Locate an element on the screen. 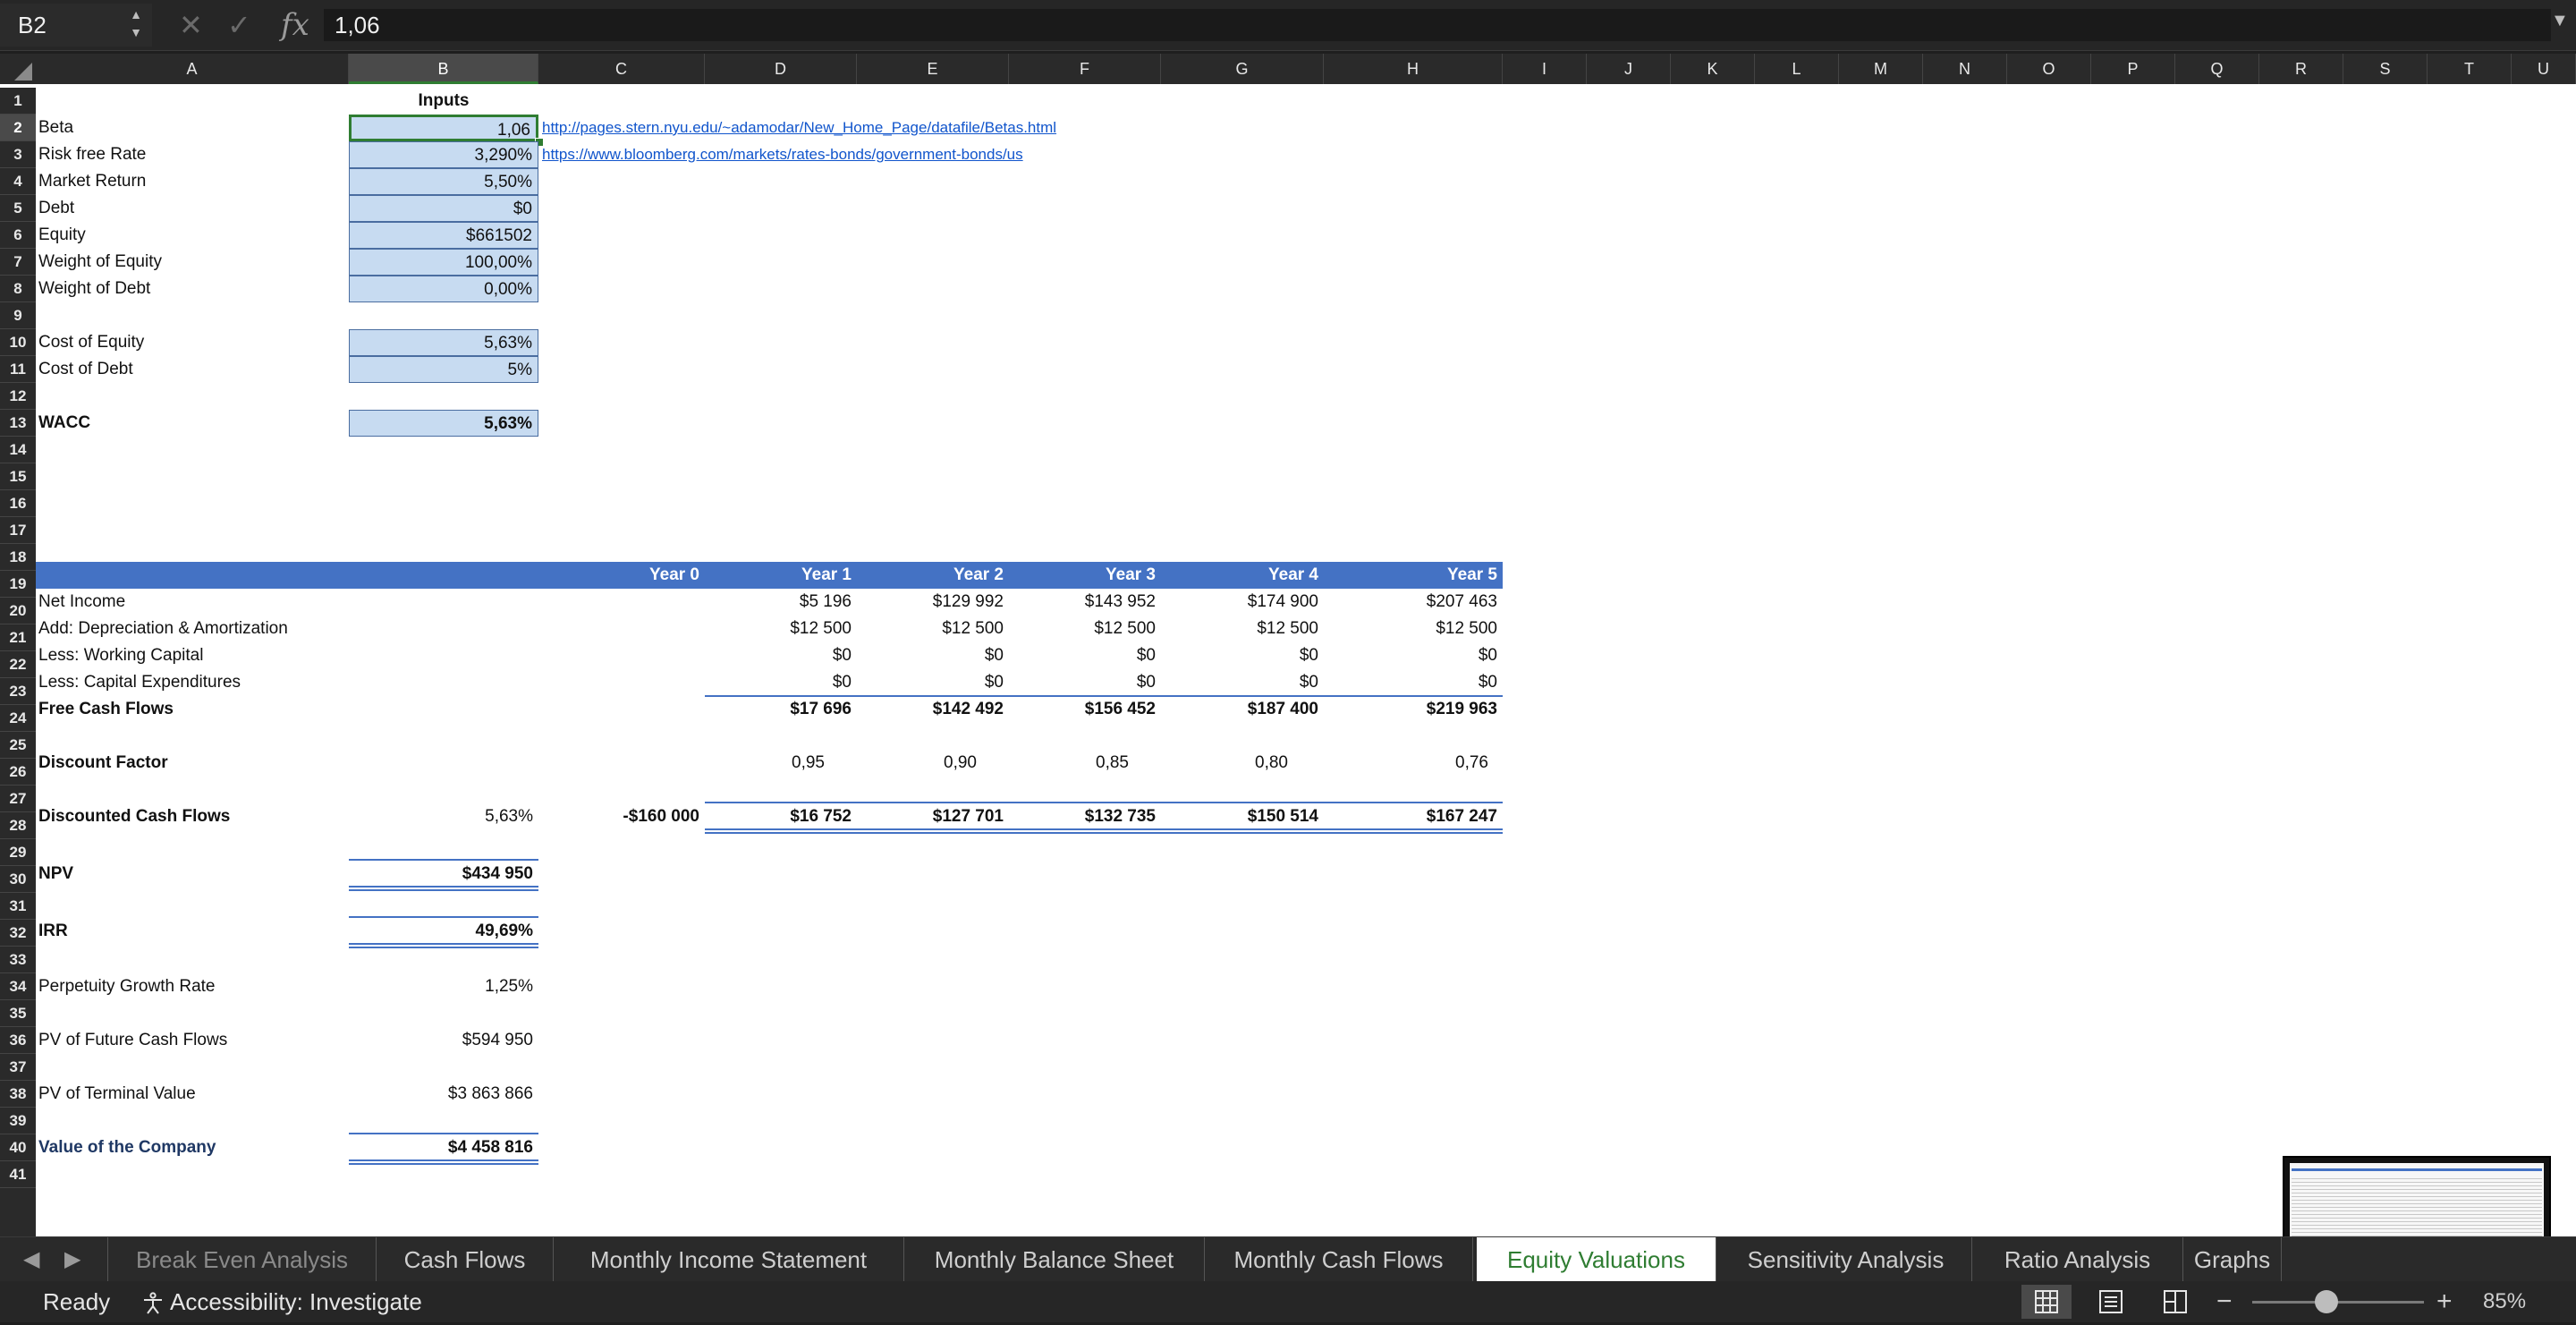 Image resolution: width=2576 pixels, height=1325 pixels. accessibility-status: Accessibility: Investigate is located at coordinates (281, 1302).